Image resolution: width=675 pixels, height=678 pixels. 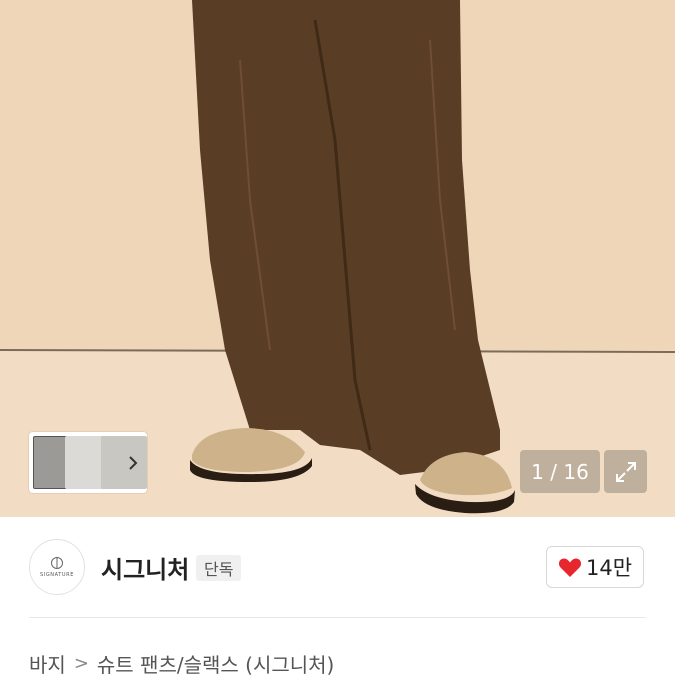 What do you see at coordinates (609, 568) in the screenshot?
I see `like-count: 14만` at bounding box center [609, 568].